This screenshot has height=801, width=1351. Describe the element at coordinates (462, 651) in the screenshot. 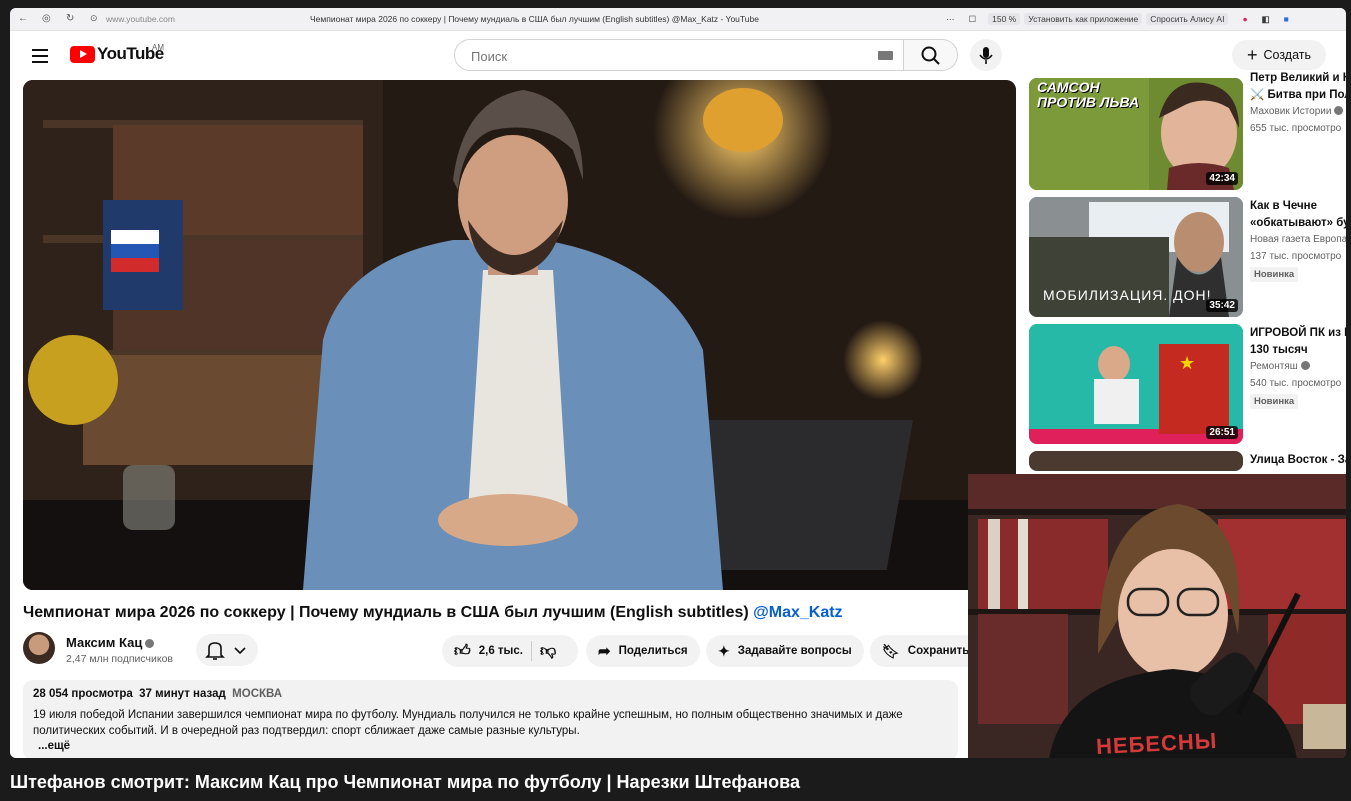

I see `thumbs-up-icon: 👍︎` at that location.